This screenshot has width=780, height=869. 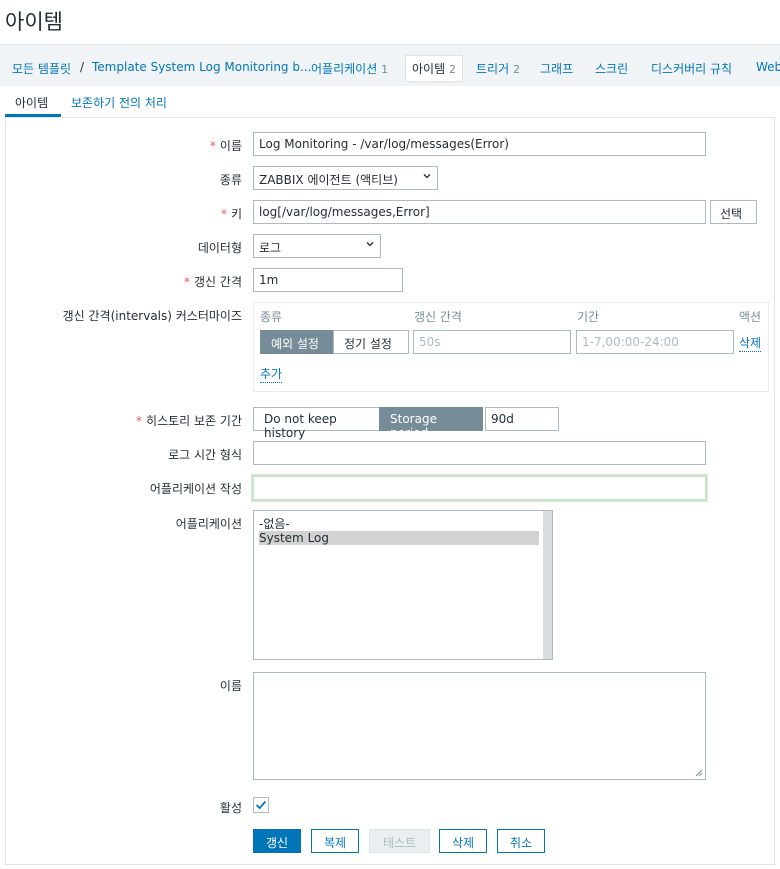 I want to click on update-interval-input: 1m, so click(x=328, y=280).